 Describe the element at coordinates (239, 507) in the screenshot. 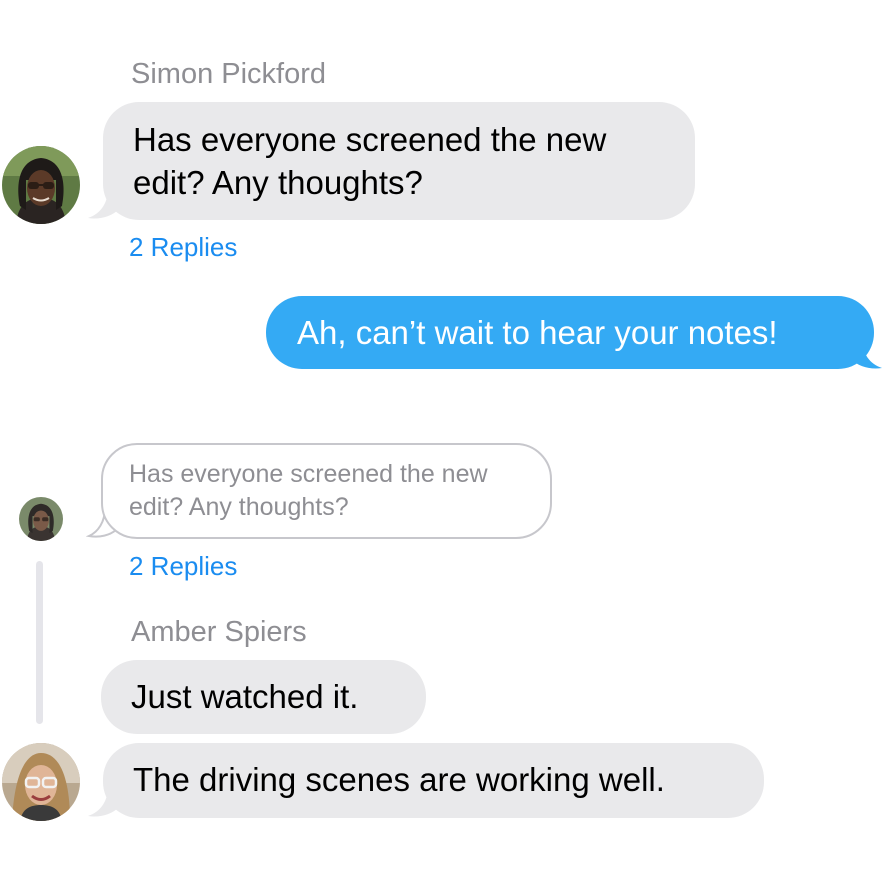

I see `quoted-line: edit? Any thoughts?` at that location.